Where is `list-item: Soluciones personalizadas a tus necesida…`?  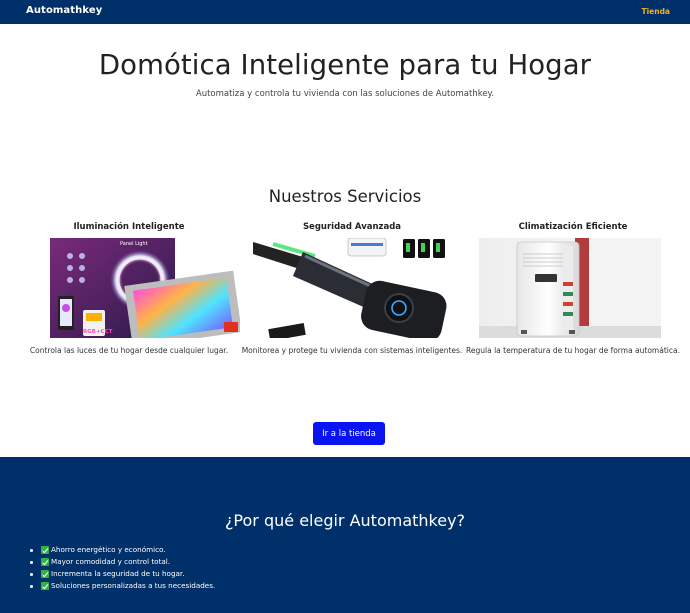
list-item: Soluciones personalizadas a tus necesida… is located at coordinates (122, 586).